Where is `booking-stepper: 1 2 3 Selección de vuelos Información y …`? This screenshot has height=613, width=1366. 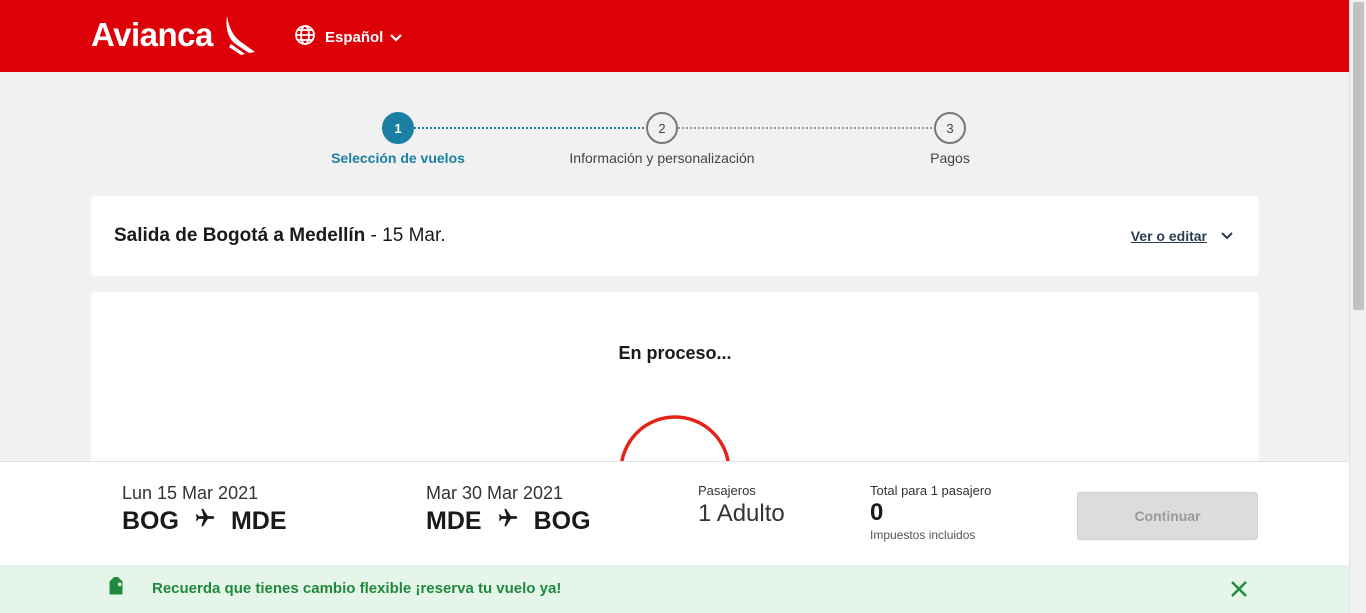
booking-stepper: 1 2 3 Selección de vuelos Información y … is located at coordinates (674, 142).